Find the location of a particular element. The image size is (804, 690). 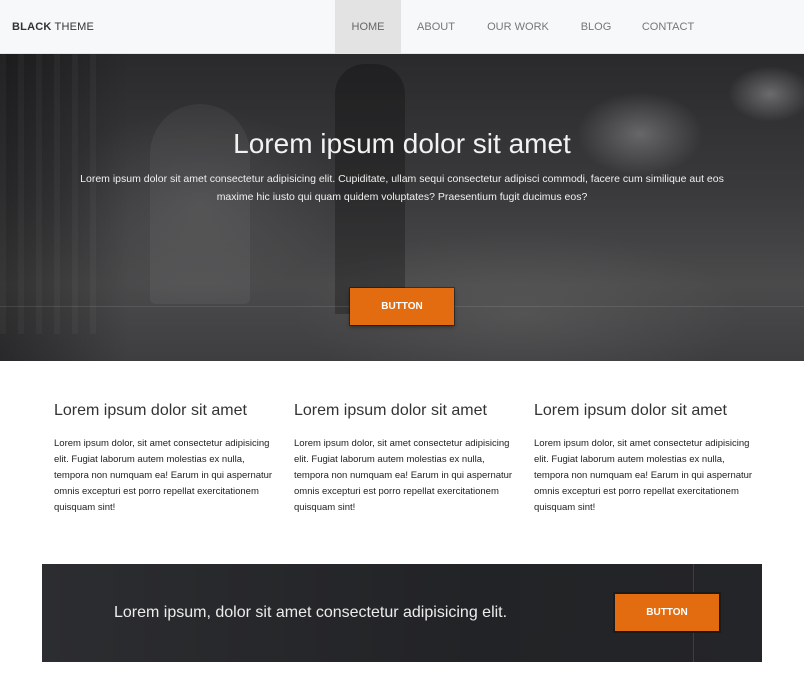

cta-button: BUTTON is located at coordinates (667, 612).